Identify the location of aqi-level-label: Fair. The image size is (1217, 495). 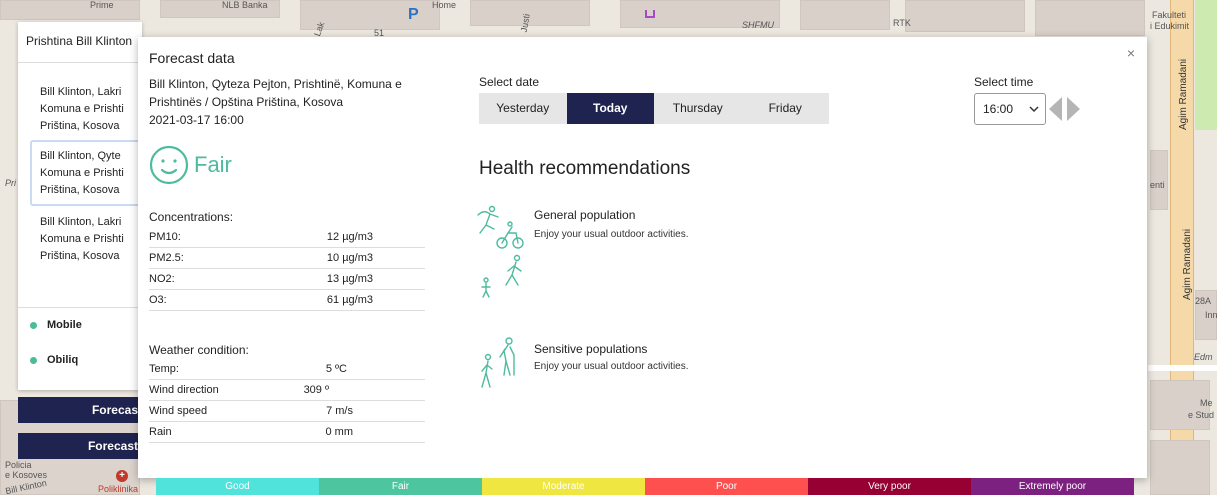
(213, 164).